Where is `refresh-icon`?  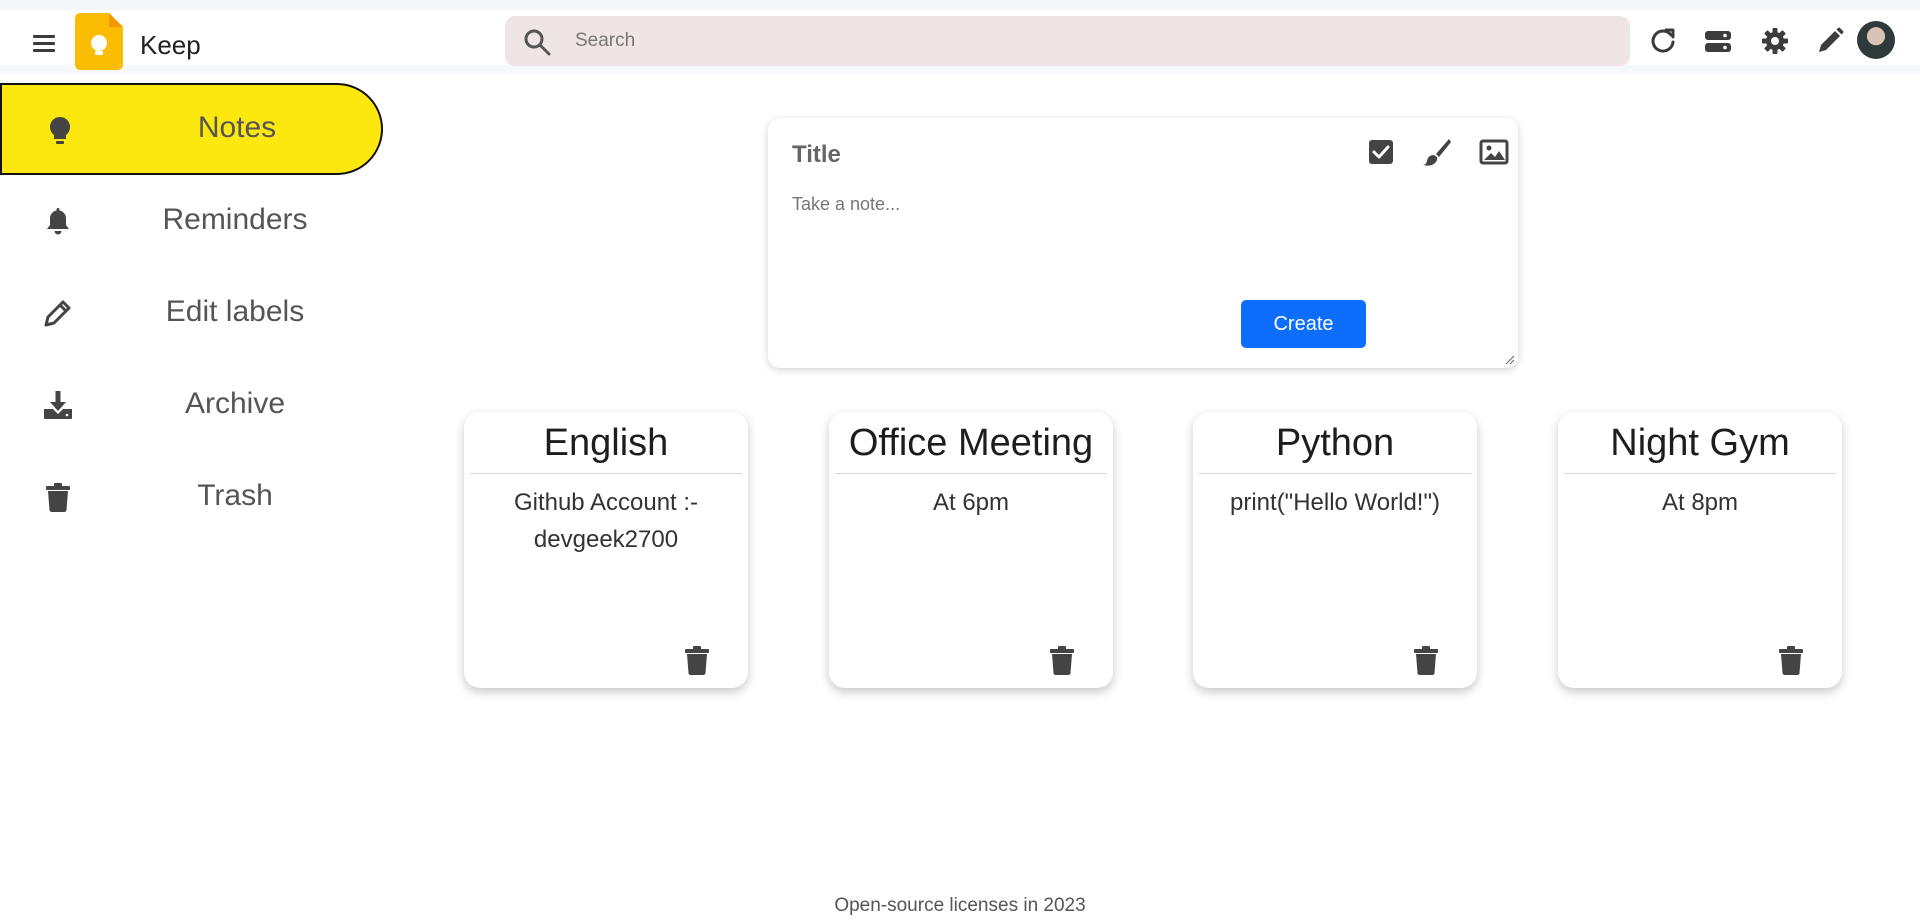 refresh-icon is located at coordinates (1663, 41).